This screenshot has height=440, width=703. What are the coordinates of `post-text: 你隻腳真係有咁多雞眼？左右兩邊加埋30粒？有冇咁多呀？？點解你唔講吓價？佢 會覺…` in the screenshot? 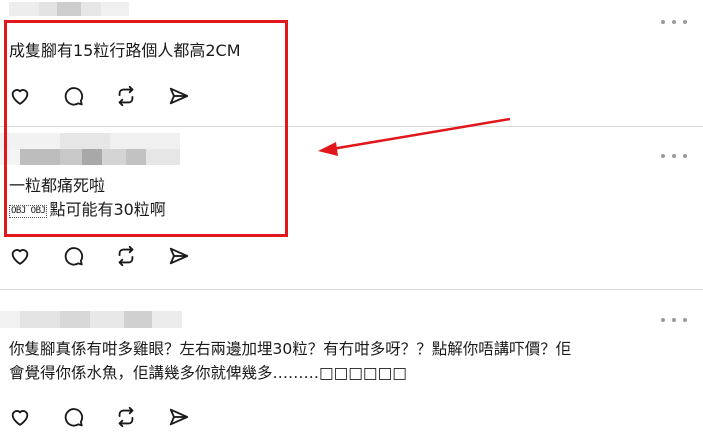 It's located at (290, 361).